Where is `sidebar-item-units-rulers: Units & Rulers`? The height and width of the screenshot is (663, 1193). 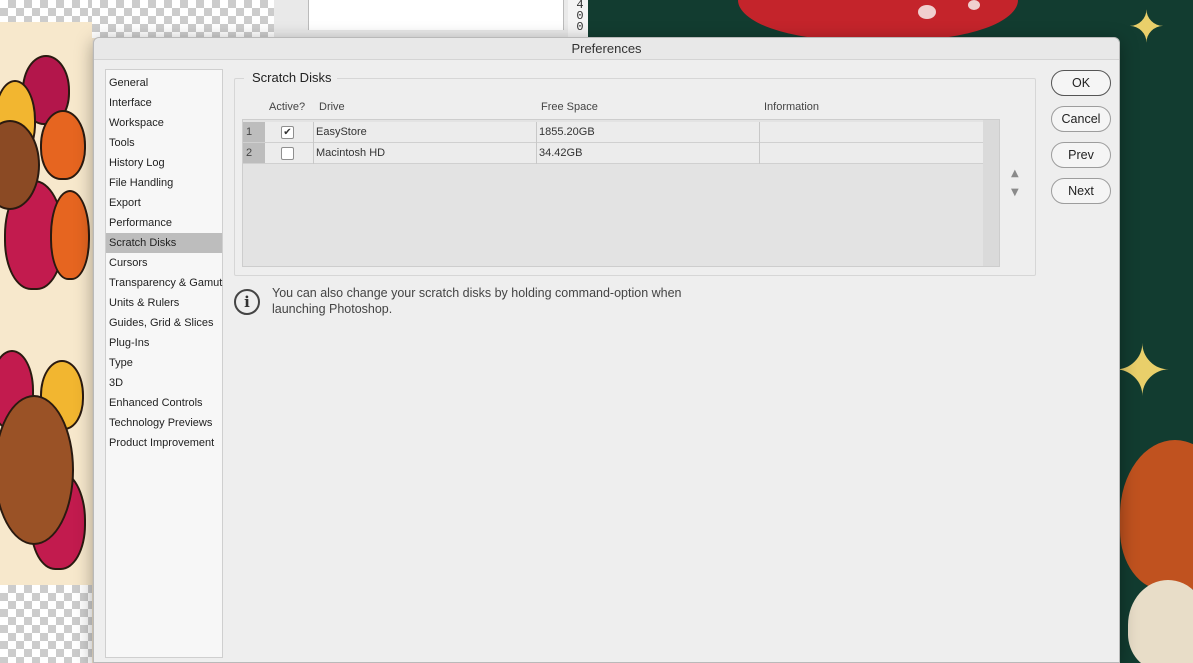 sidebar-item-units-rulers: Units & Rulers is located at coordinates (164, 303).